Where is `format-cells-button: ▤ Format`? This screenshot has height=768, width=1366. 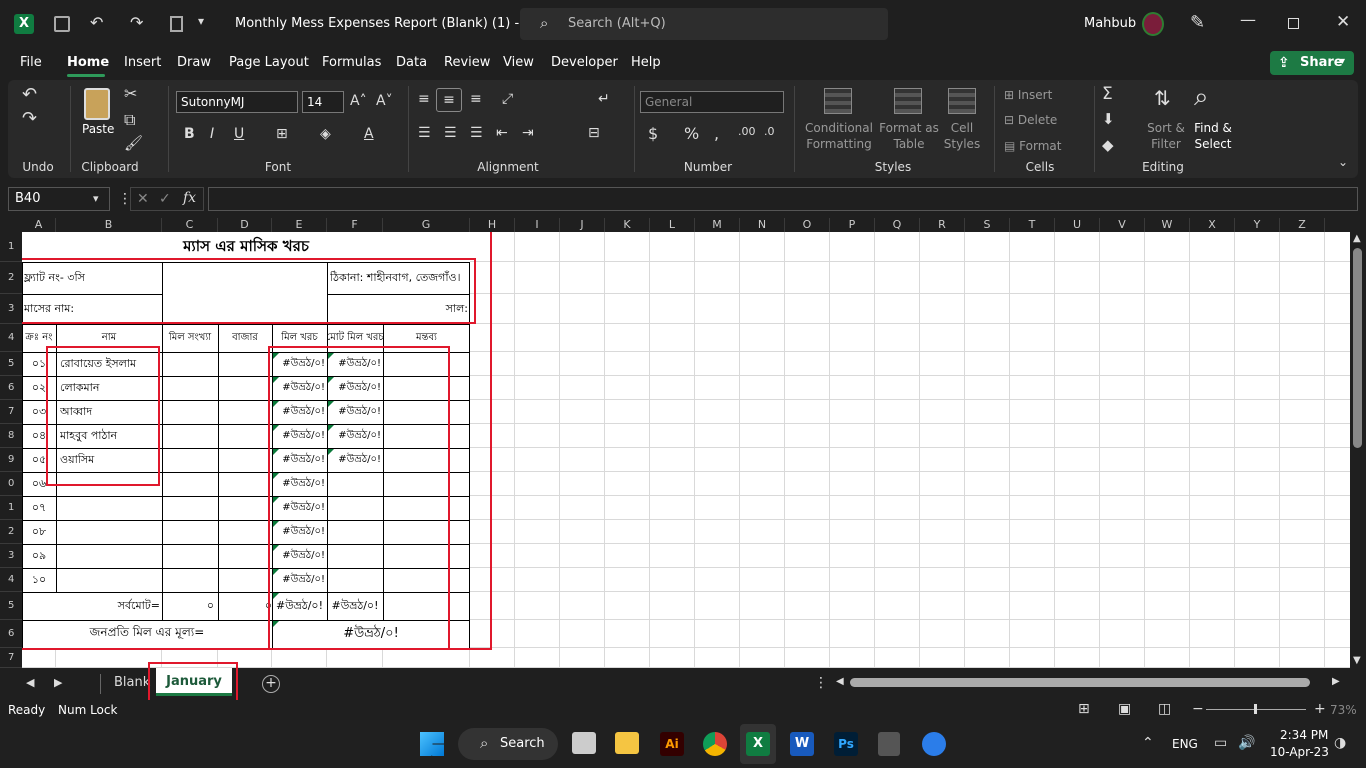 format-cells-button: ▤ Format is located at coordinates (1032, 146).